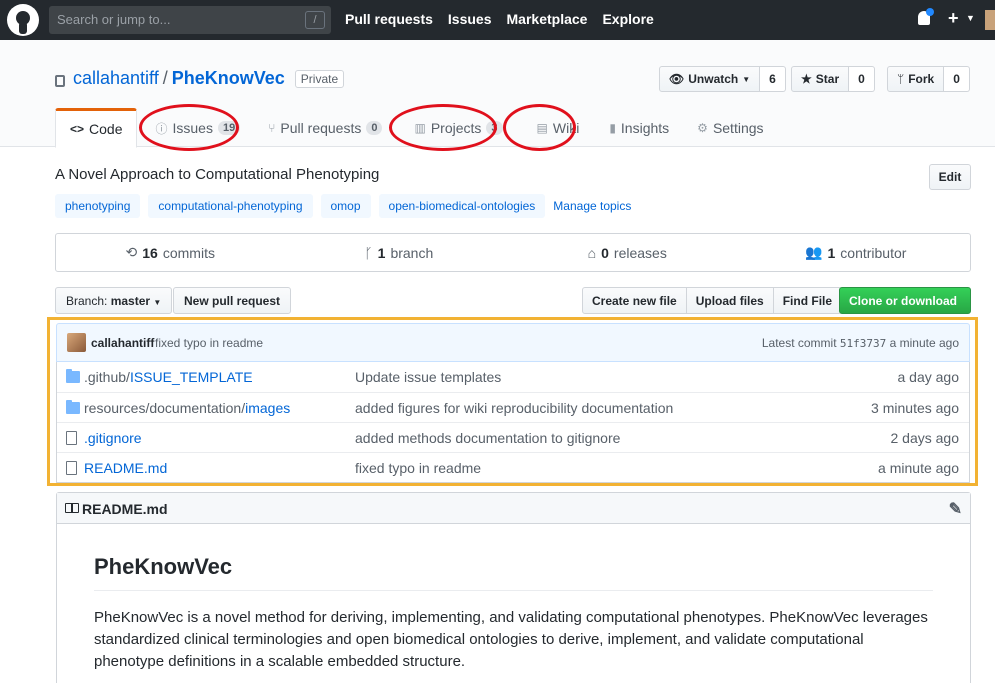  Describe the element at coordinates (627, 19) in the screenshot. I see `nav-explore: Explore` at that location.